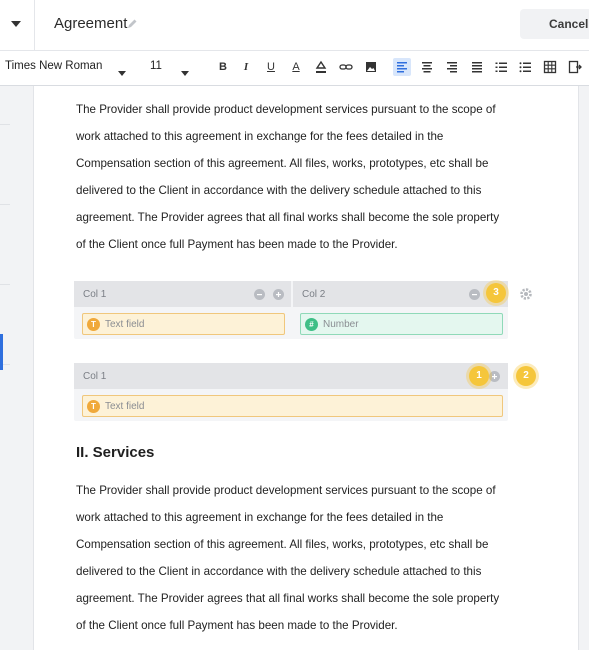  I want to click on text-color-button: A, so click(296, 67).